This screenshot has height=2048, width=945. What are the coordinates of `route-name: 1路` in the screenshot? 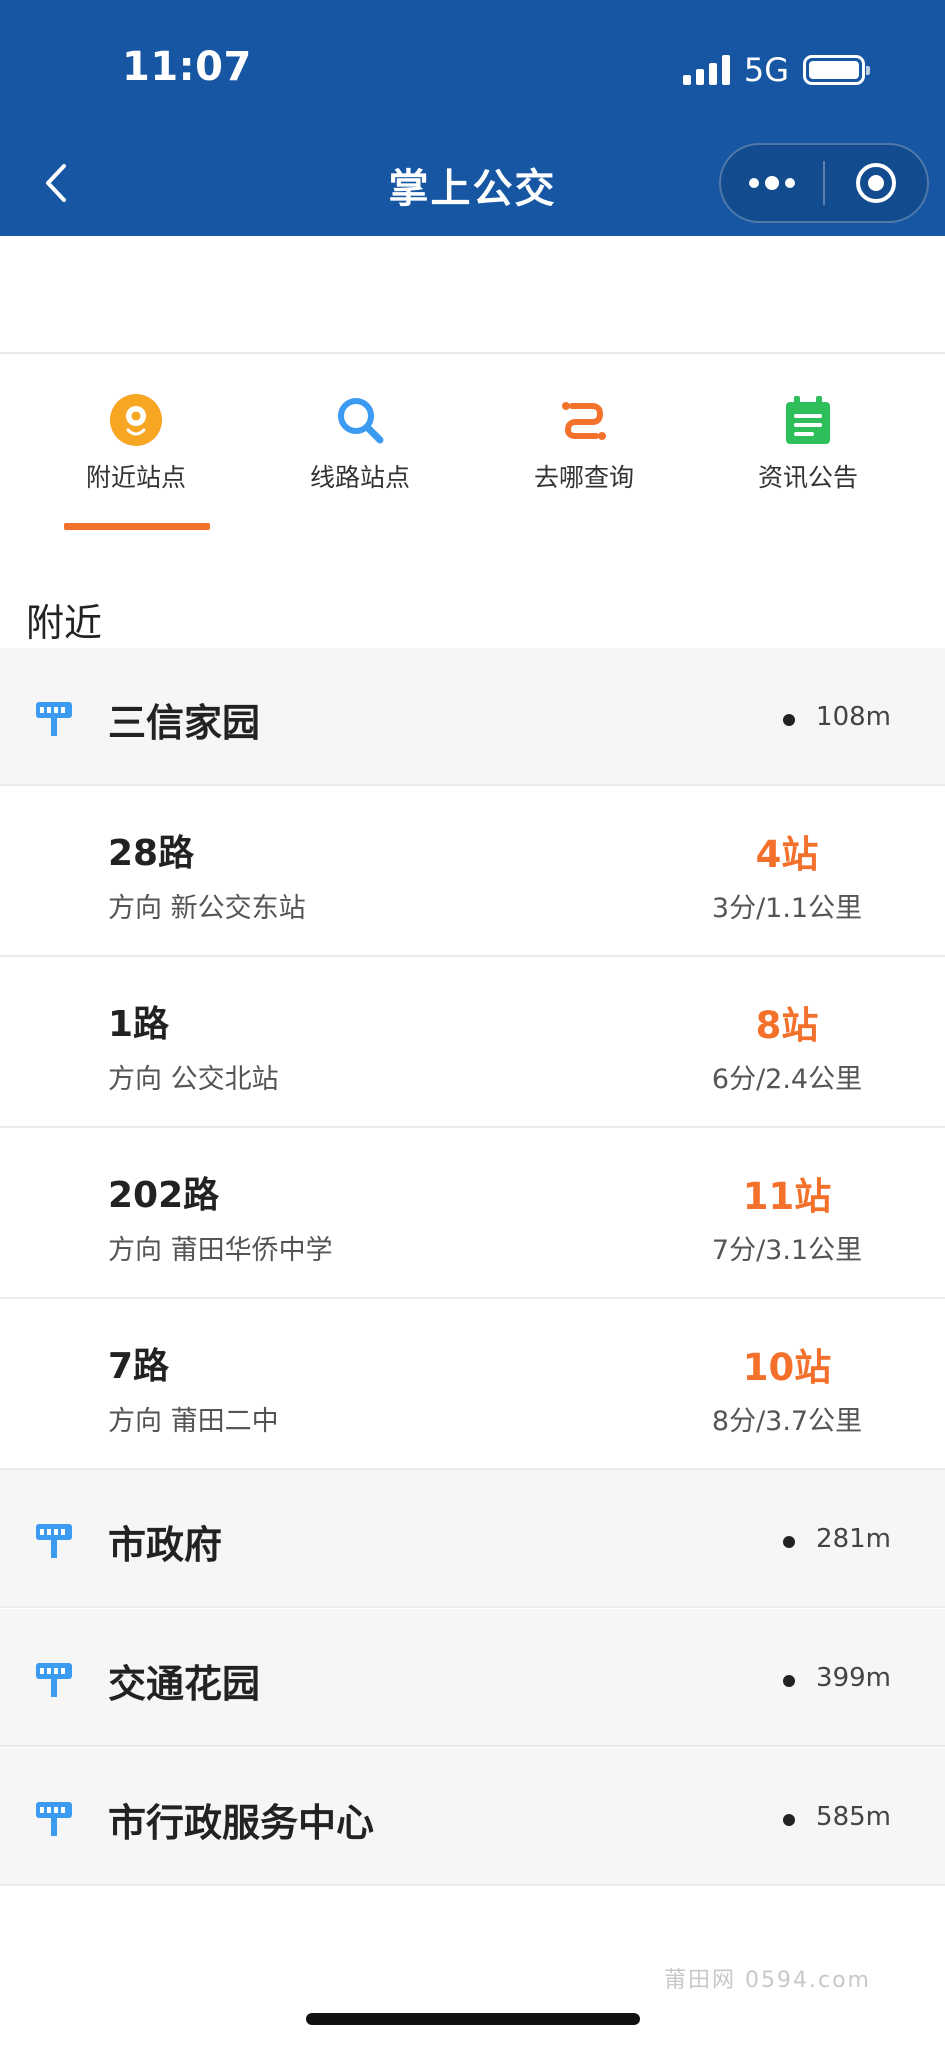 It's located at (139, 1024).